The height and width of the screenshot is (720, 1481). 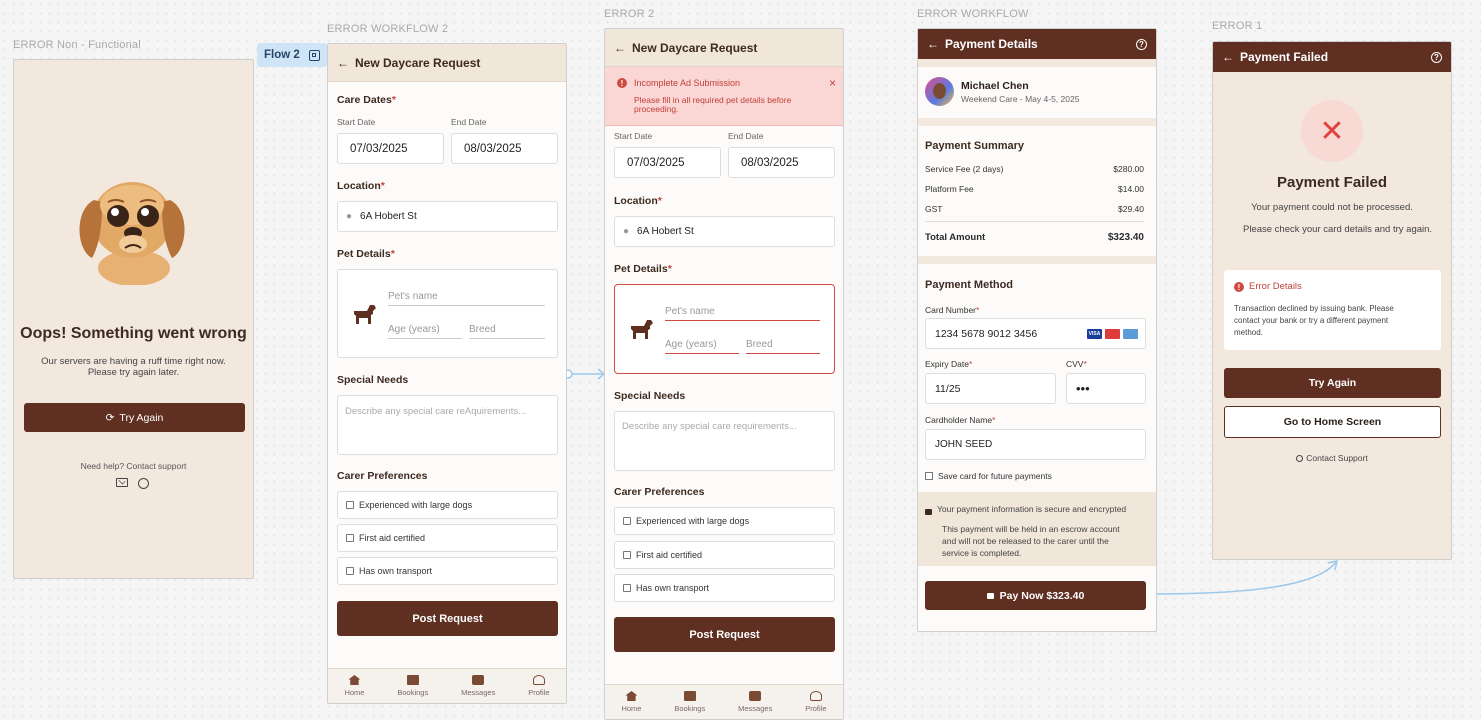 I want to click on error-details-line: method., so click(x=1248, y=332).